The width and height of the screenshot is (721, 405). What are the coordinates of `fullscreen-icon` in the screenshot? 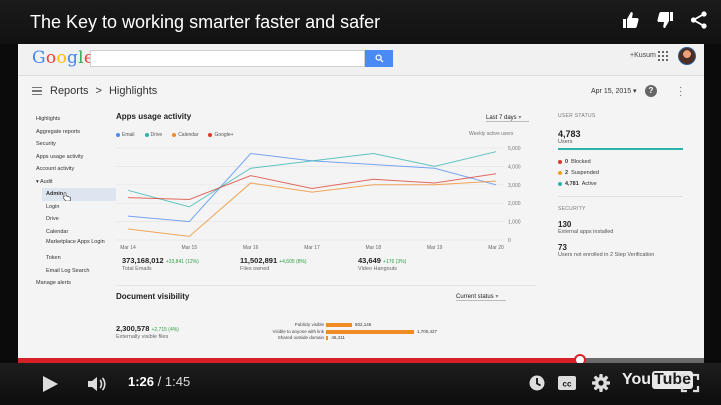 It's located at (690, 383).